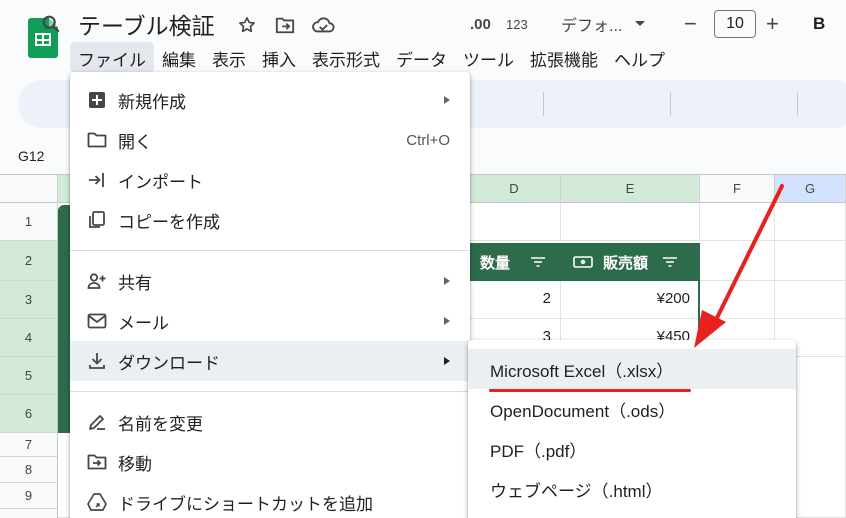 This screenshot has height=518, width=846. I want to click on menu-file: ファイル, so click(112, 57).